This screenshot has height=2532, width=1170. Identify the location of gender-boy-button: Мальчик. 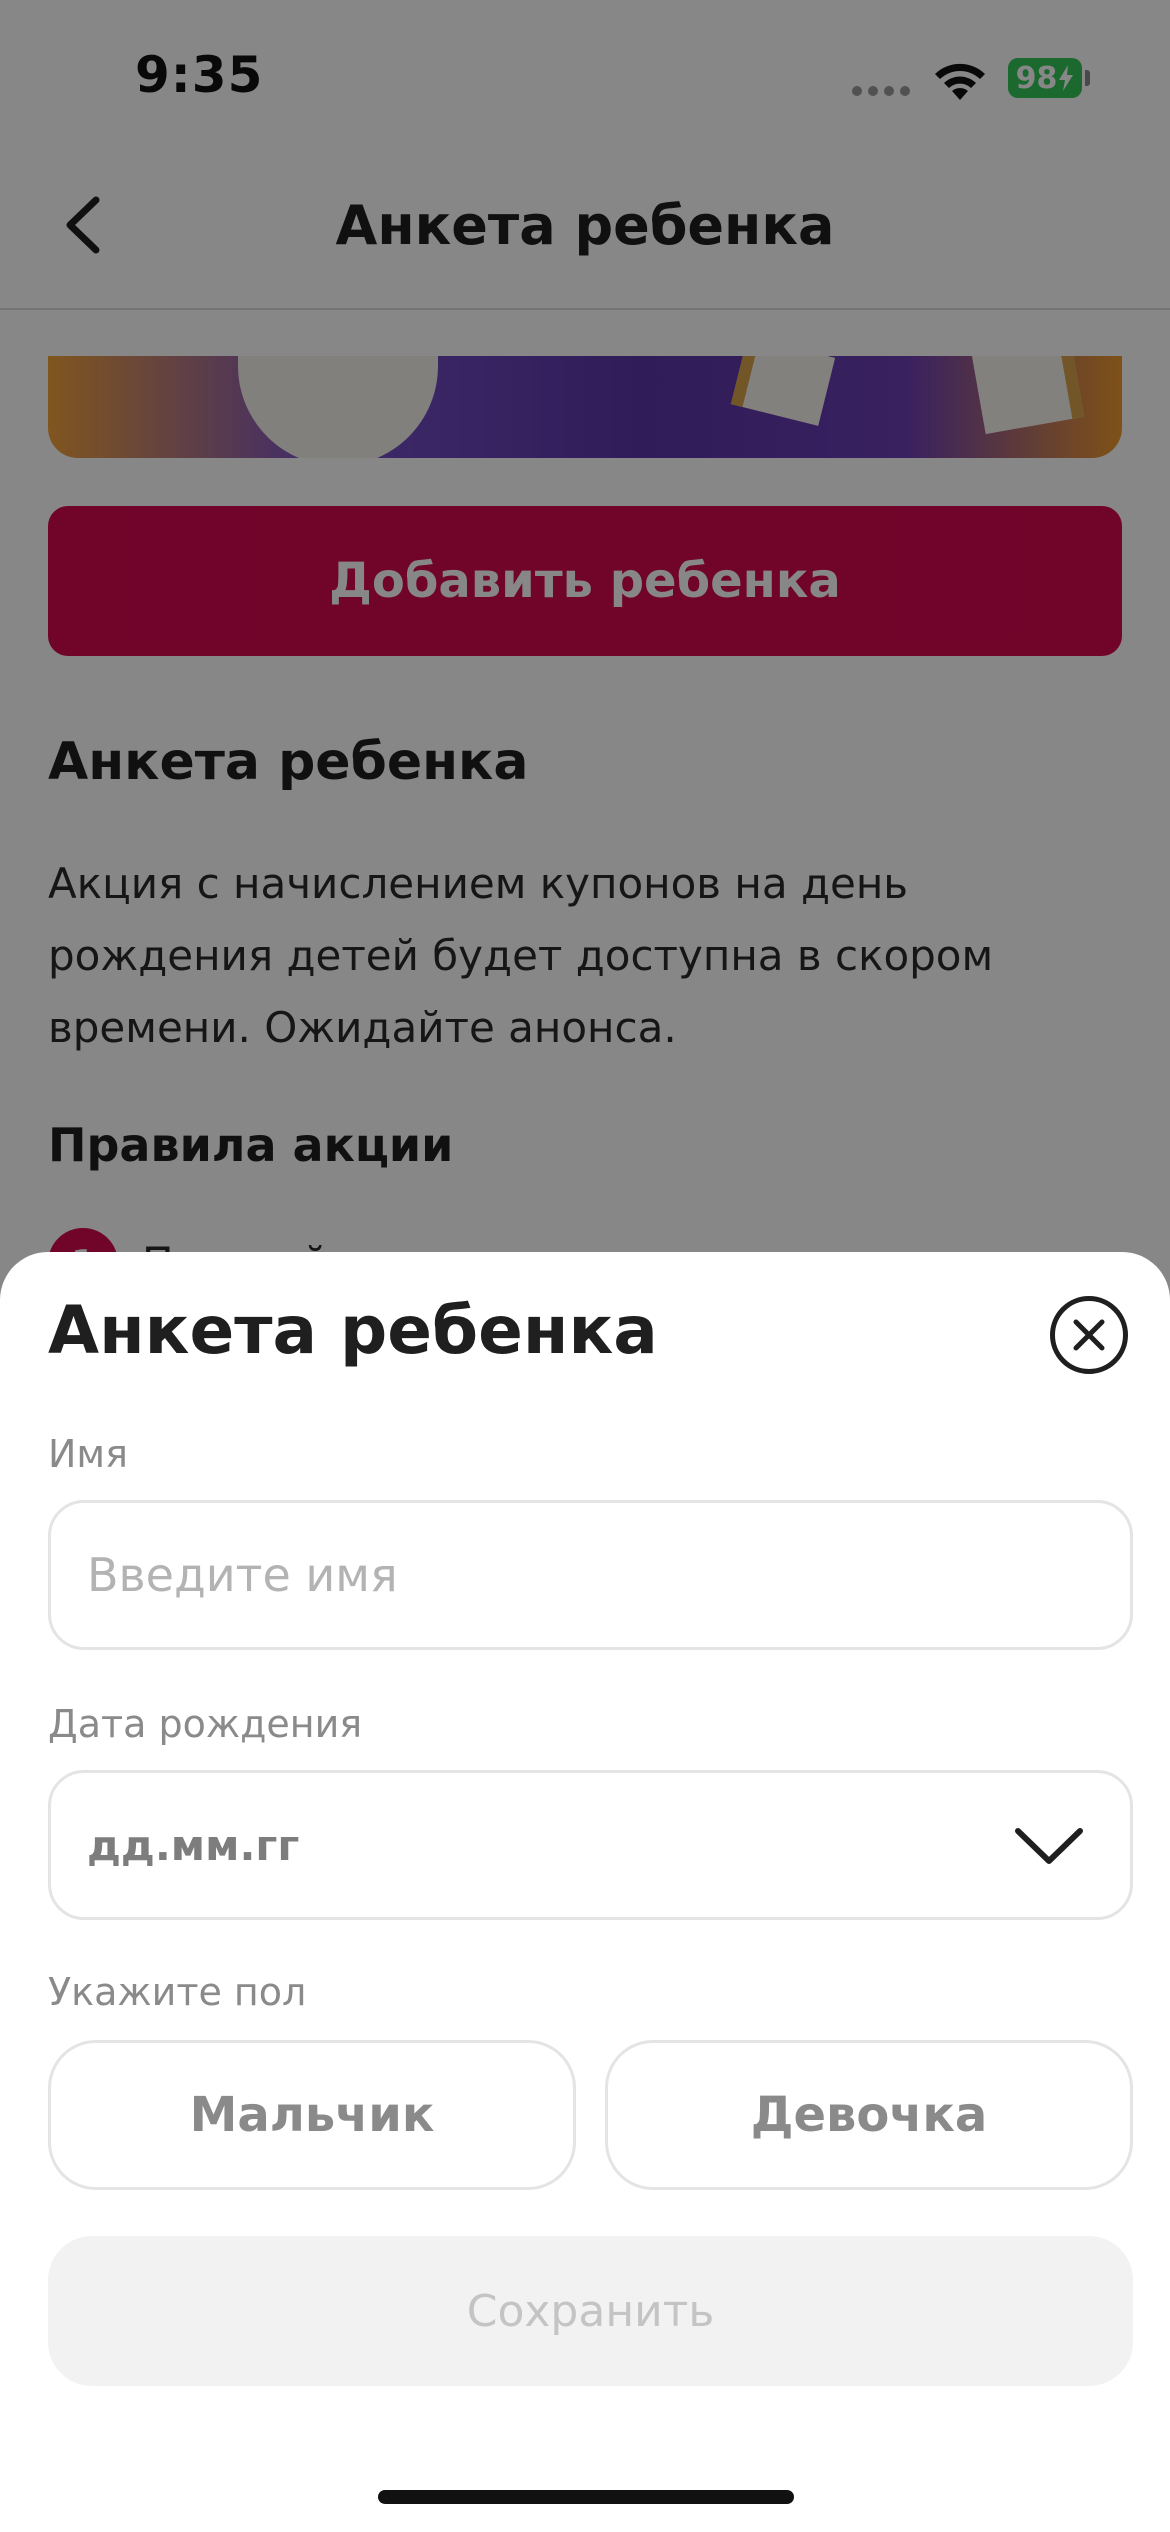
(312, 2115).